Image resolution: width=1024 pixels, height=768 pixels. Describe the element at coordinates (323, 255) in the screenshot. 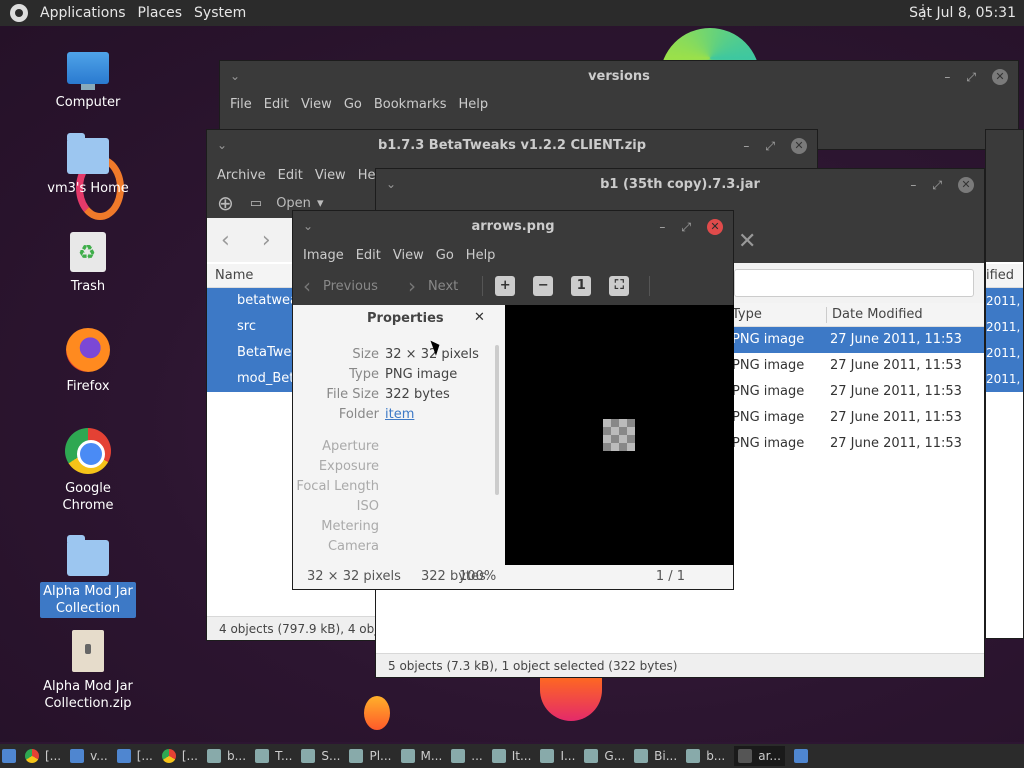

I see `menu-image: Image` at that location.